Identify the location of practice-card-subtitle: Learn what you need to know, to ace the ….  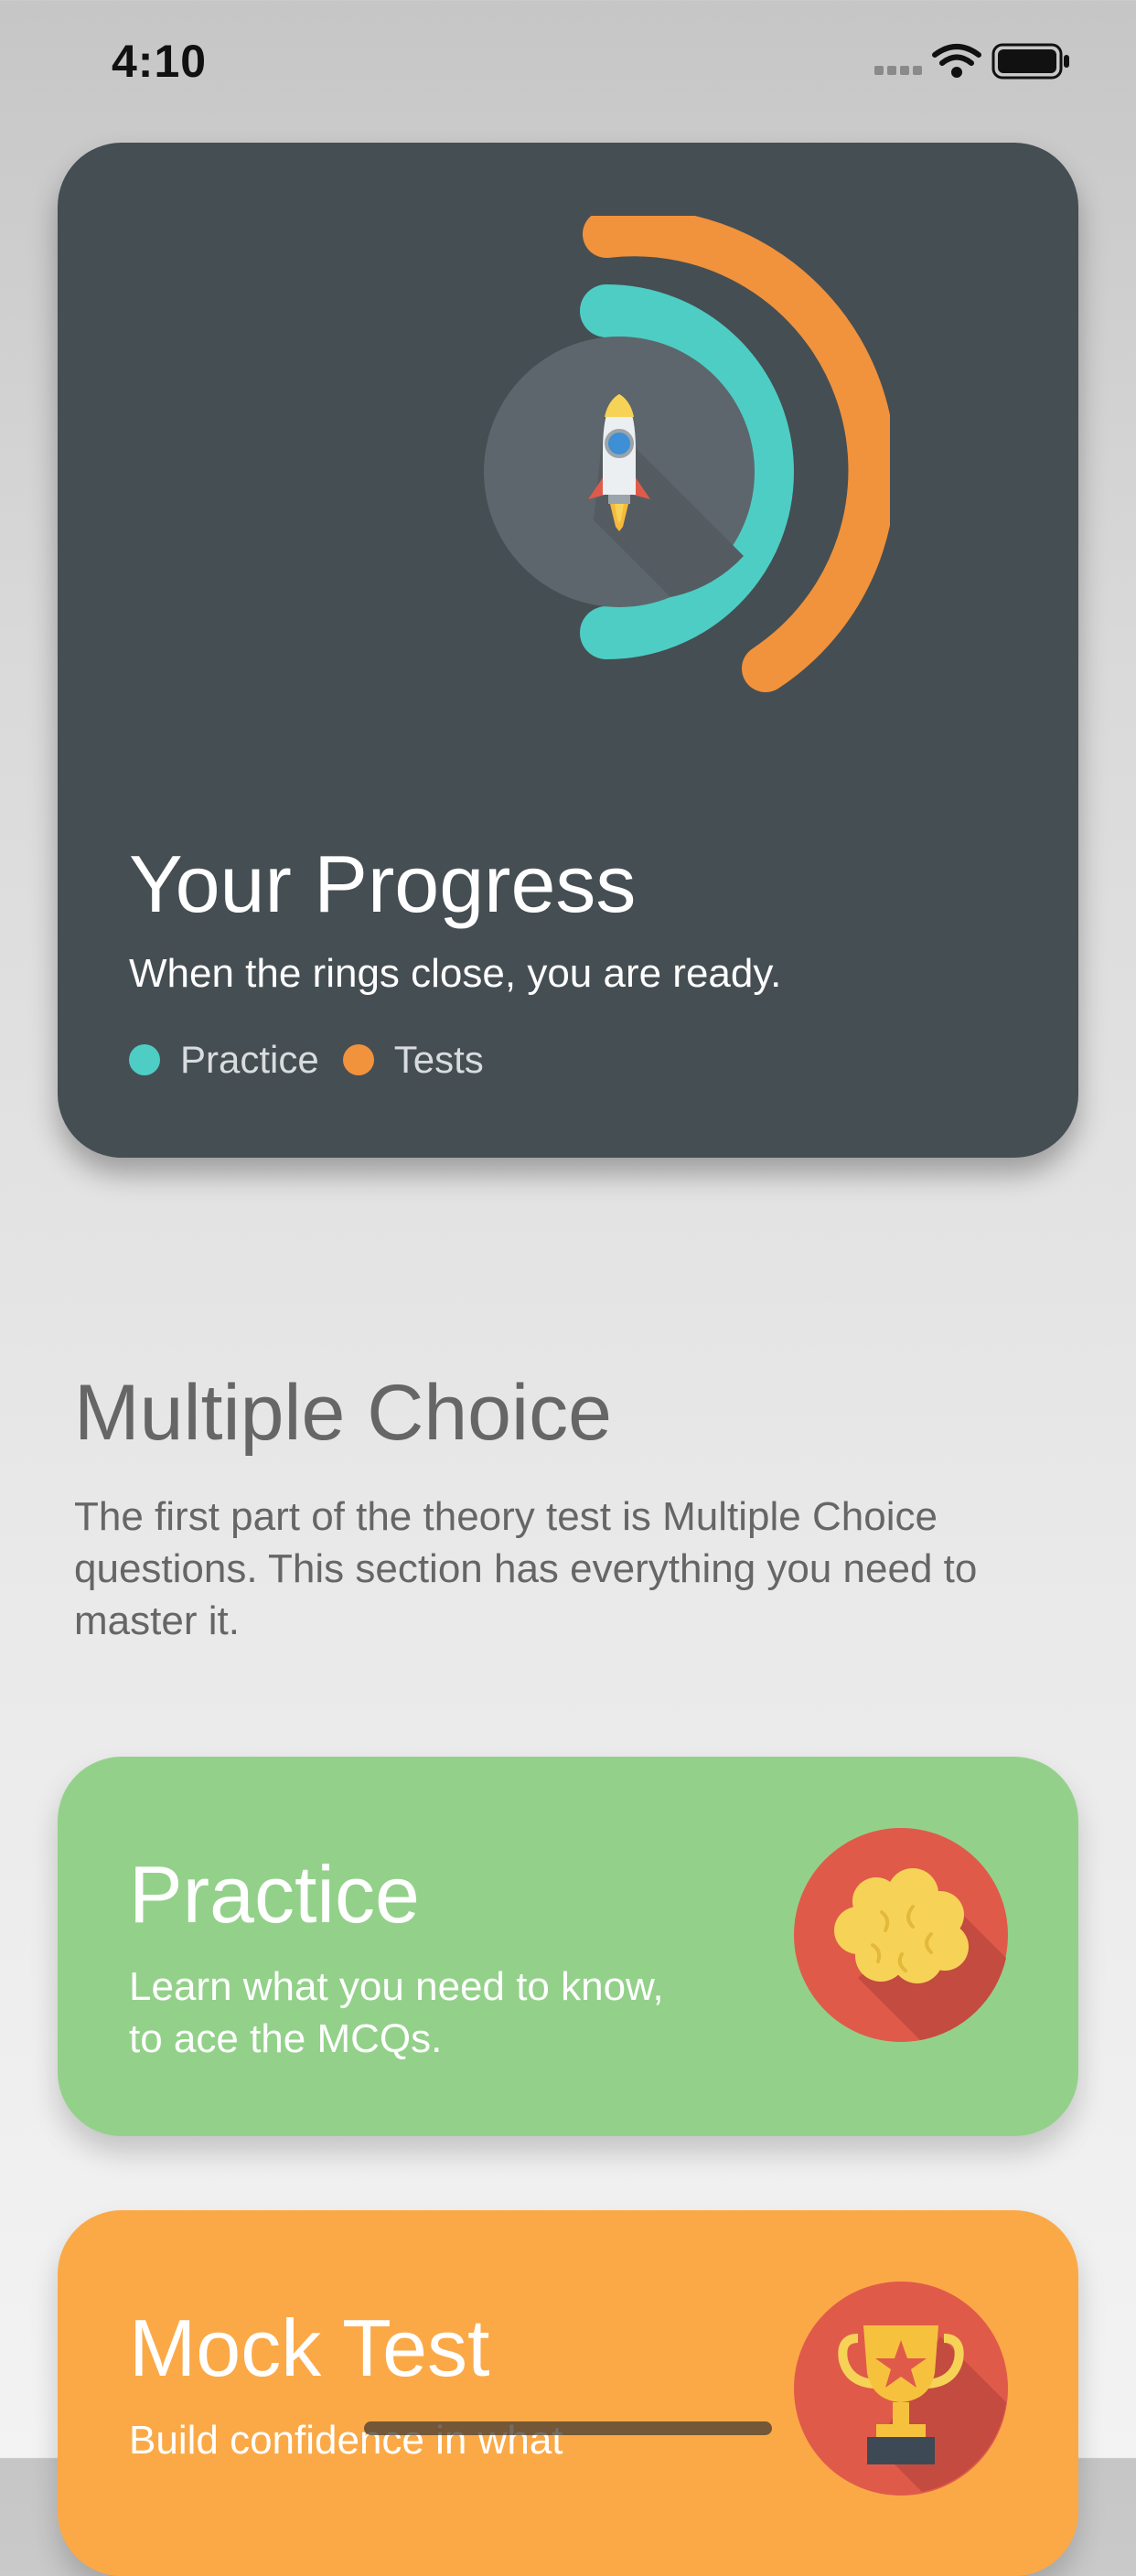
(396, 2012).